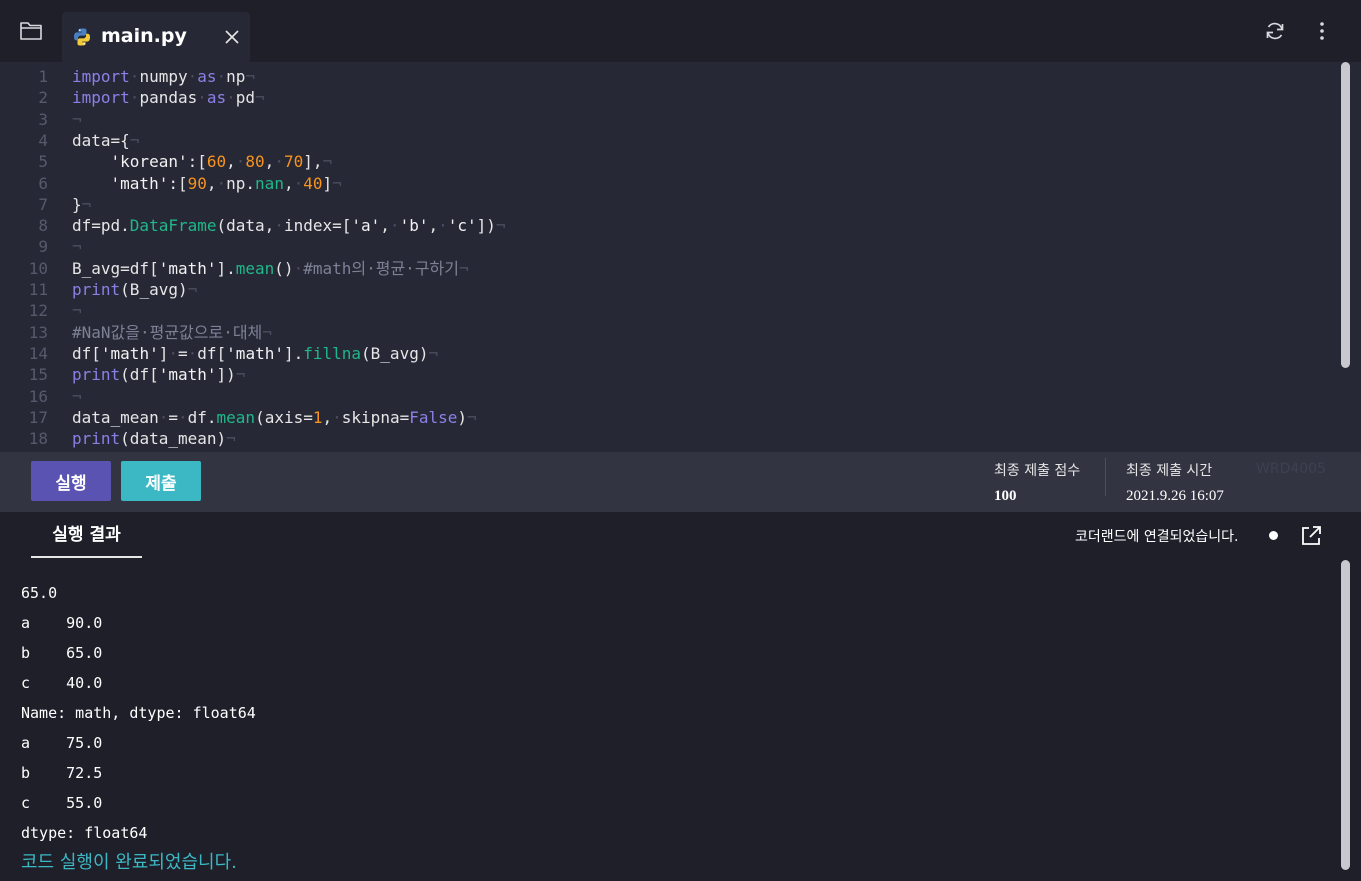 Image resolution: width=1361 pixels, height=881 pixels. I want to click on code-line: 5 'korean':[60,·80,·70],¬, so click(669, 161).